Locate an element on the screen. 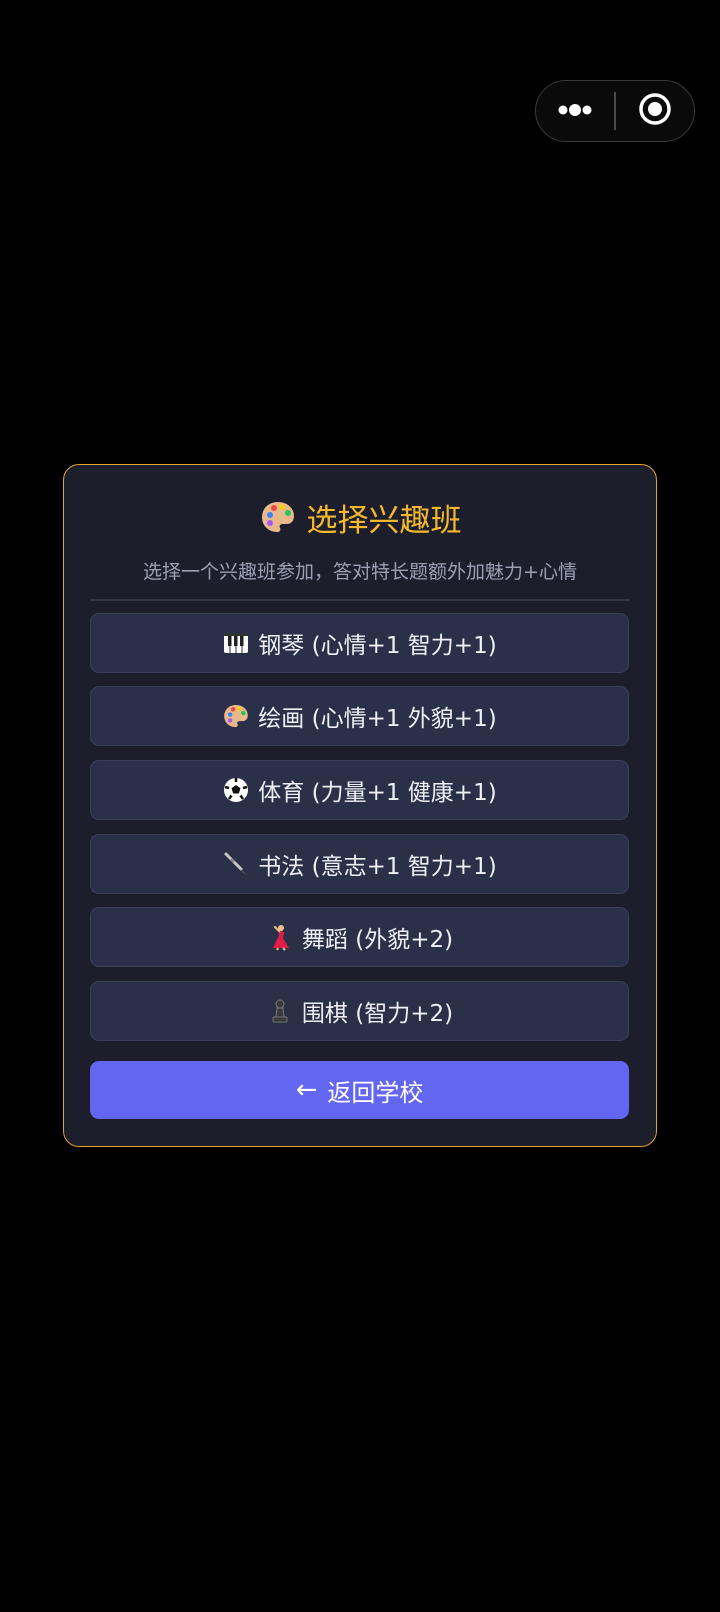 The height and width of the screenshot is (1612, 720). dialog-title: 选择兴趣班 is located at coordinates (360, 517).